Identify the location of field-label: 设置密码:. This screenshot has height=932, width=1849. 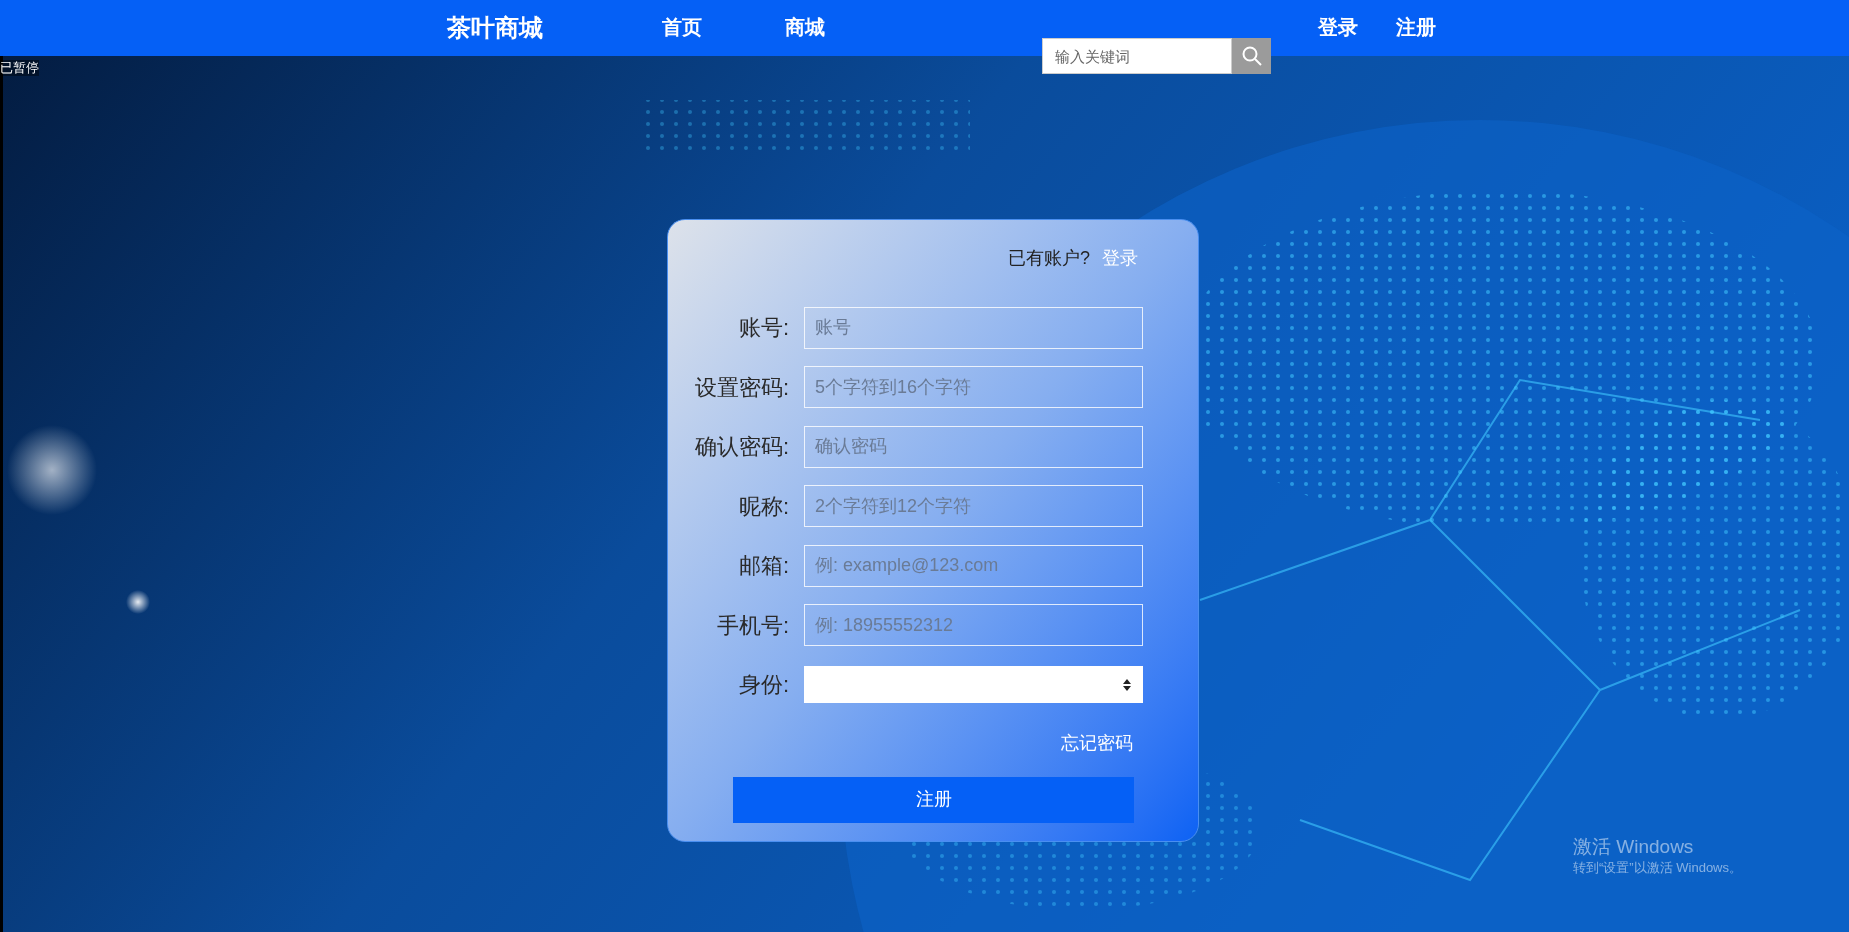
(741, 387).